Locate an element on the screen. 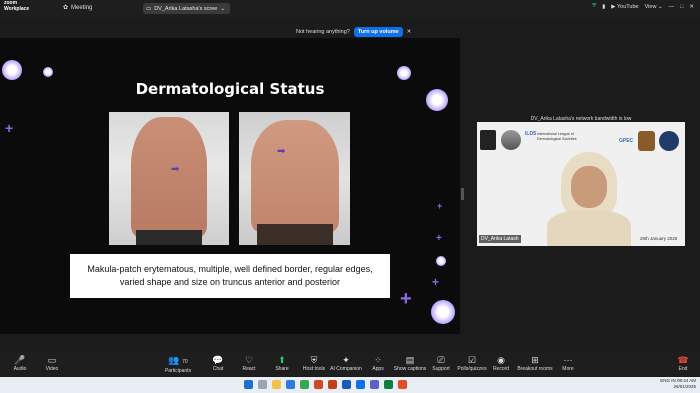 Image resolution: width=700 pixels, height=393 pixels. clock: 08:44 AM 26/01/2025 is located at coordinates (684, 383).